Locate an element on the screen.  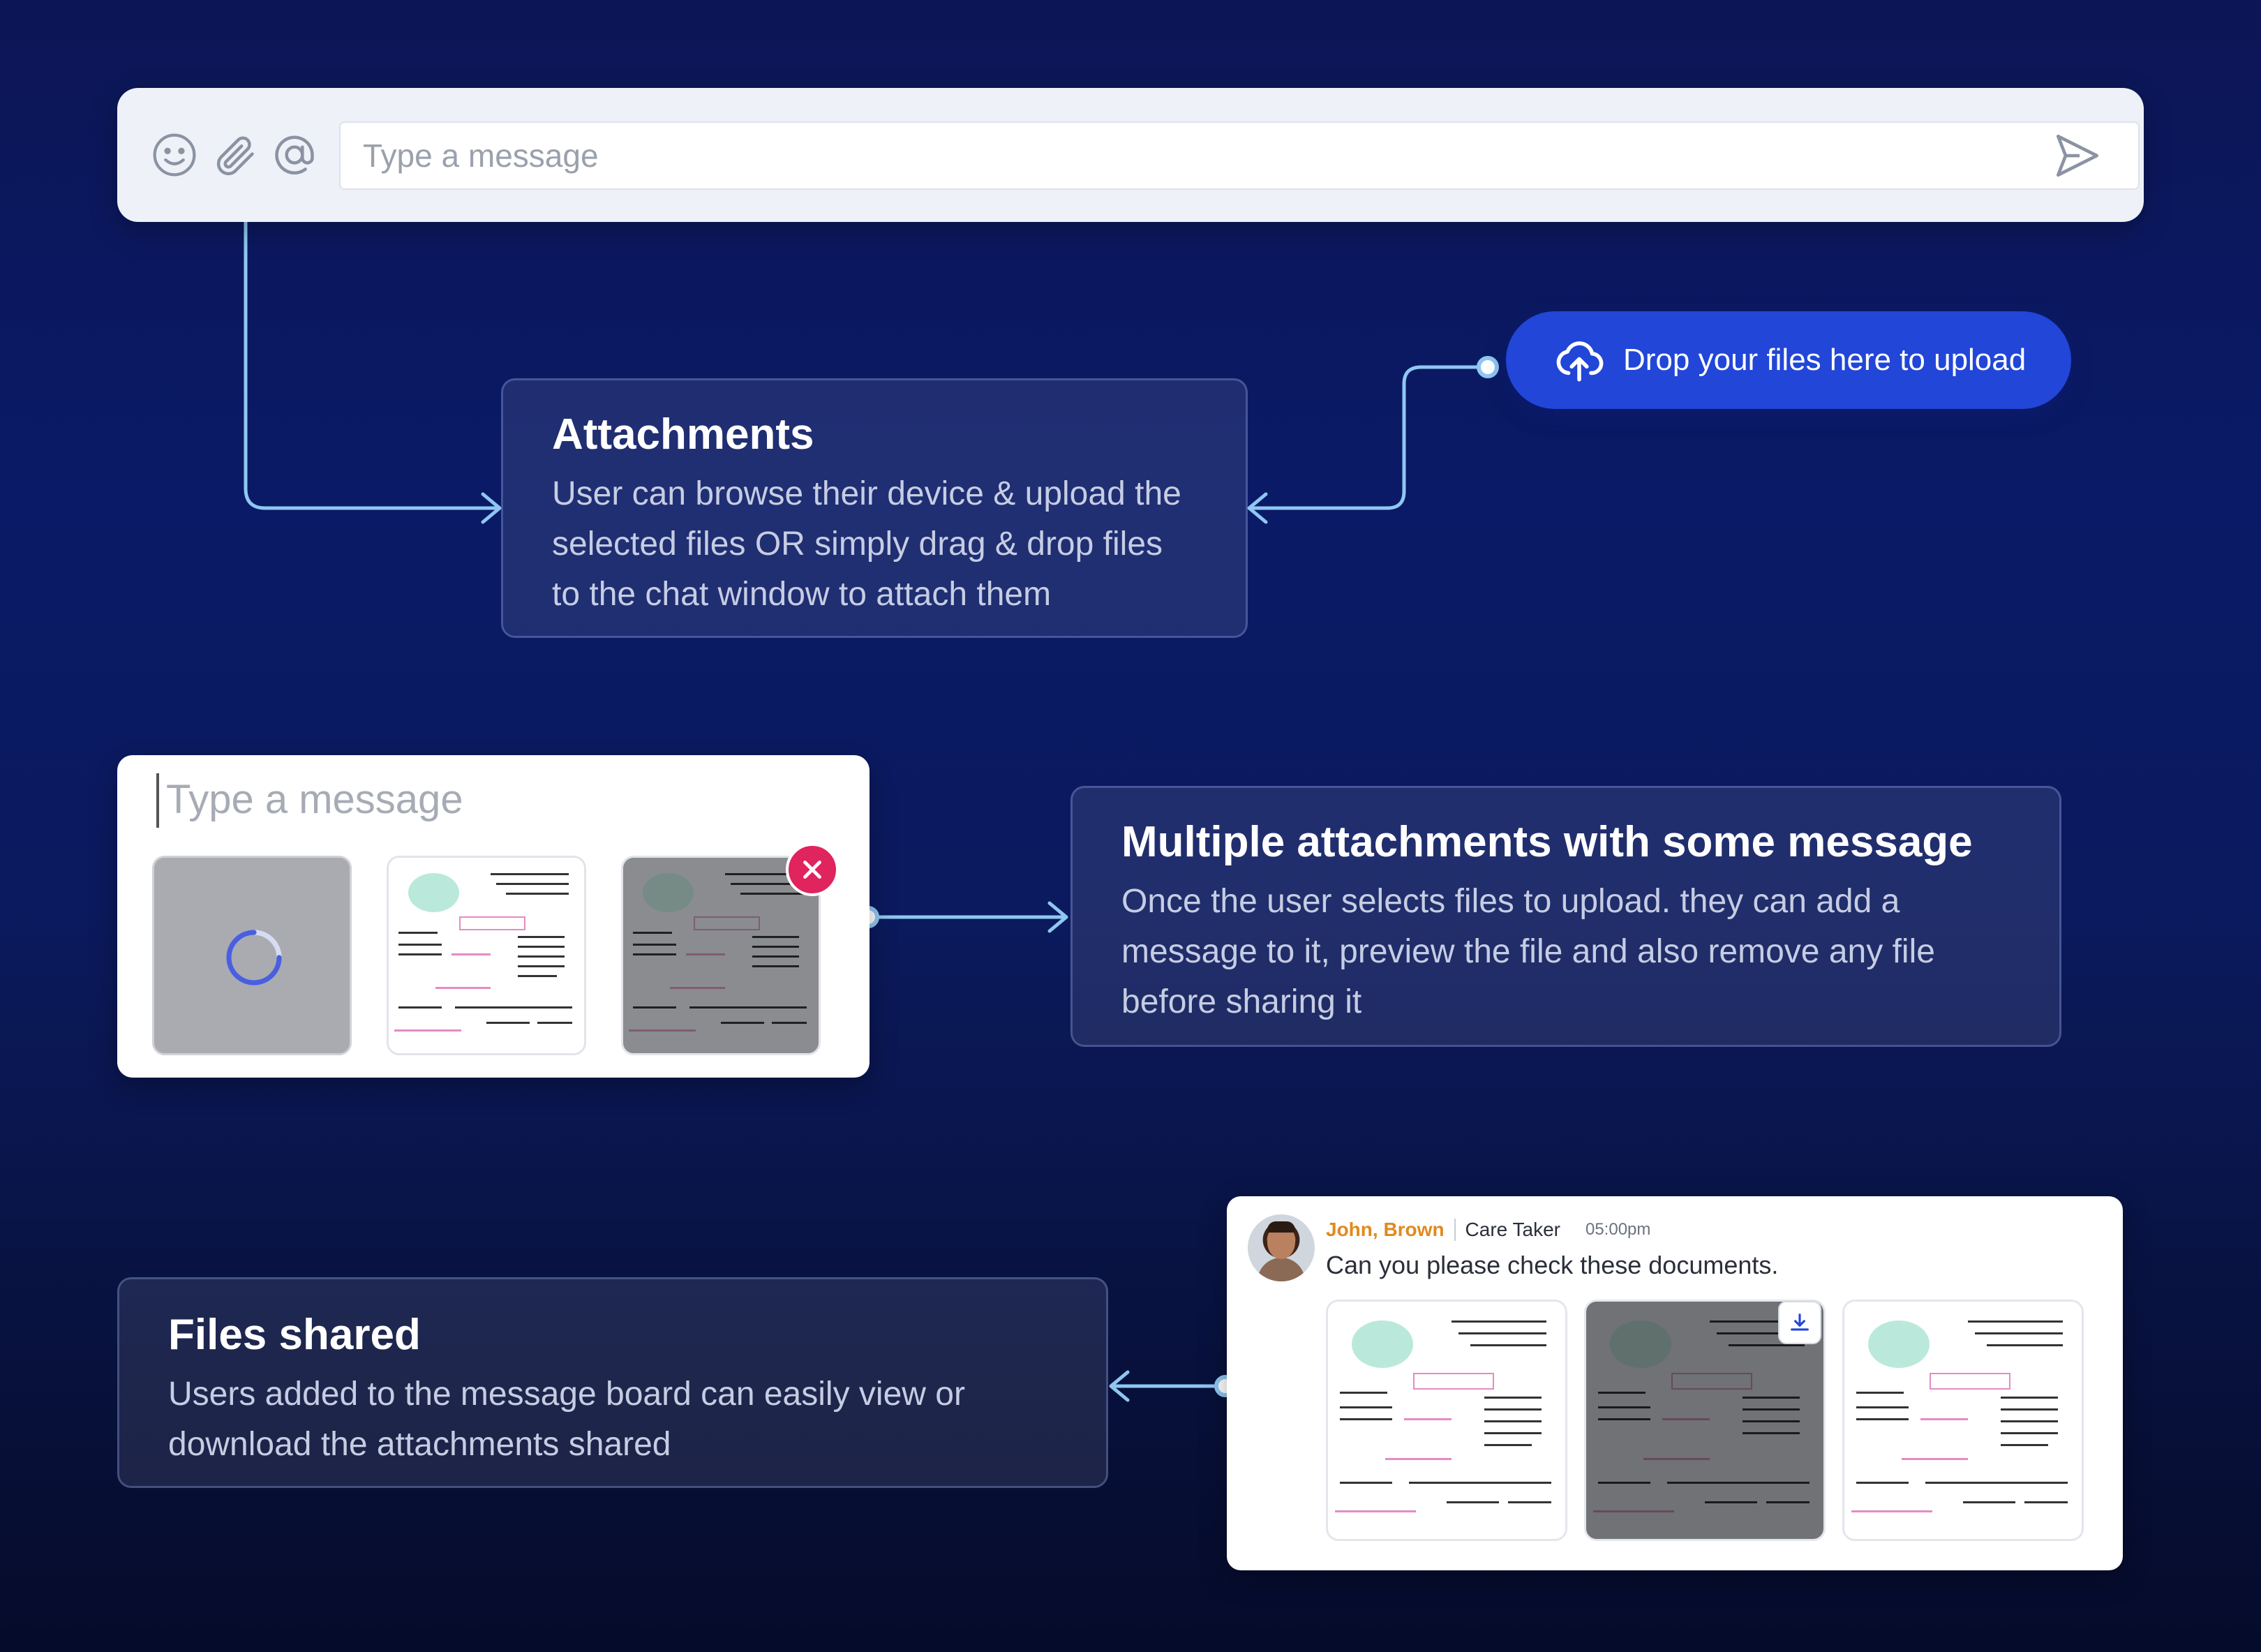
attachment-thumbnail-loading is located at coordinates (252, 955).